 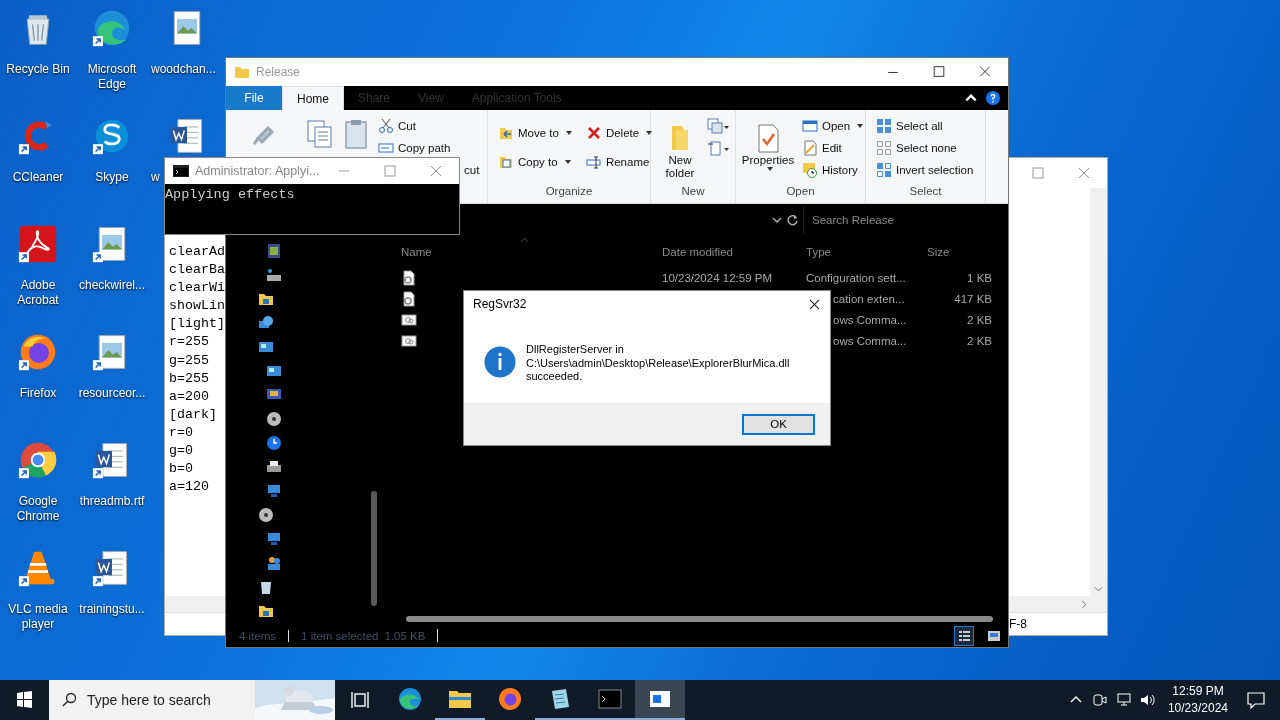 I want to click on help-icon, so click(x=993, y=98).